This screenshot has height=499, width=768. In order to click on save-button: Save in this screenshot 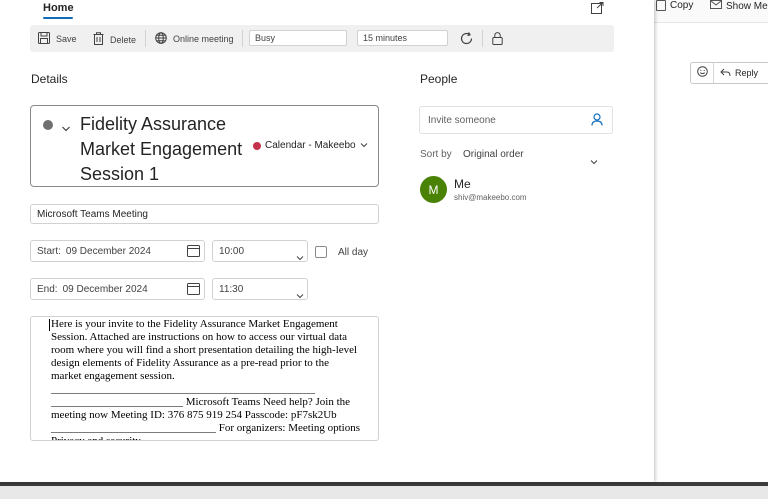, I will do `click(57, 39)`.